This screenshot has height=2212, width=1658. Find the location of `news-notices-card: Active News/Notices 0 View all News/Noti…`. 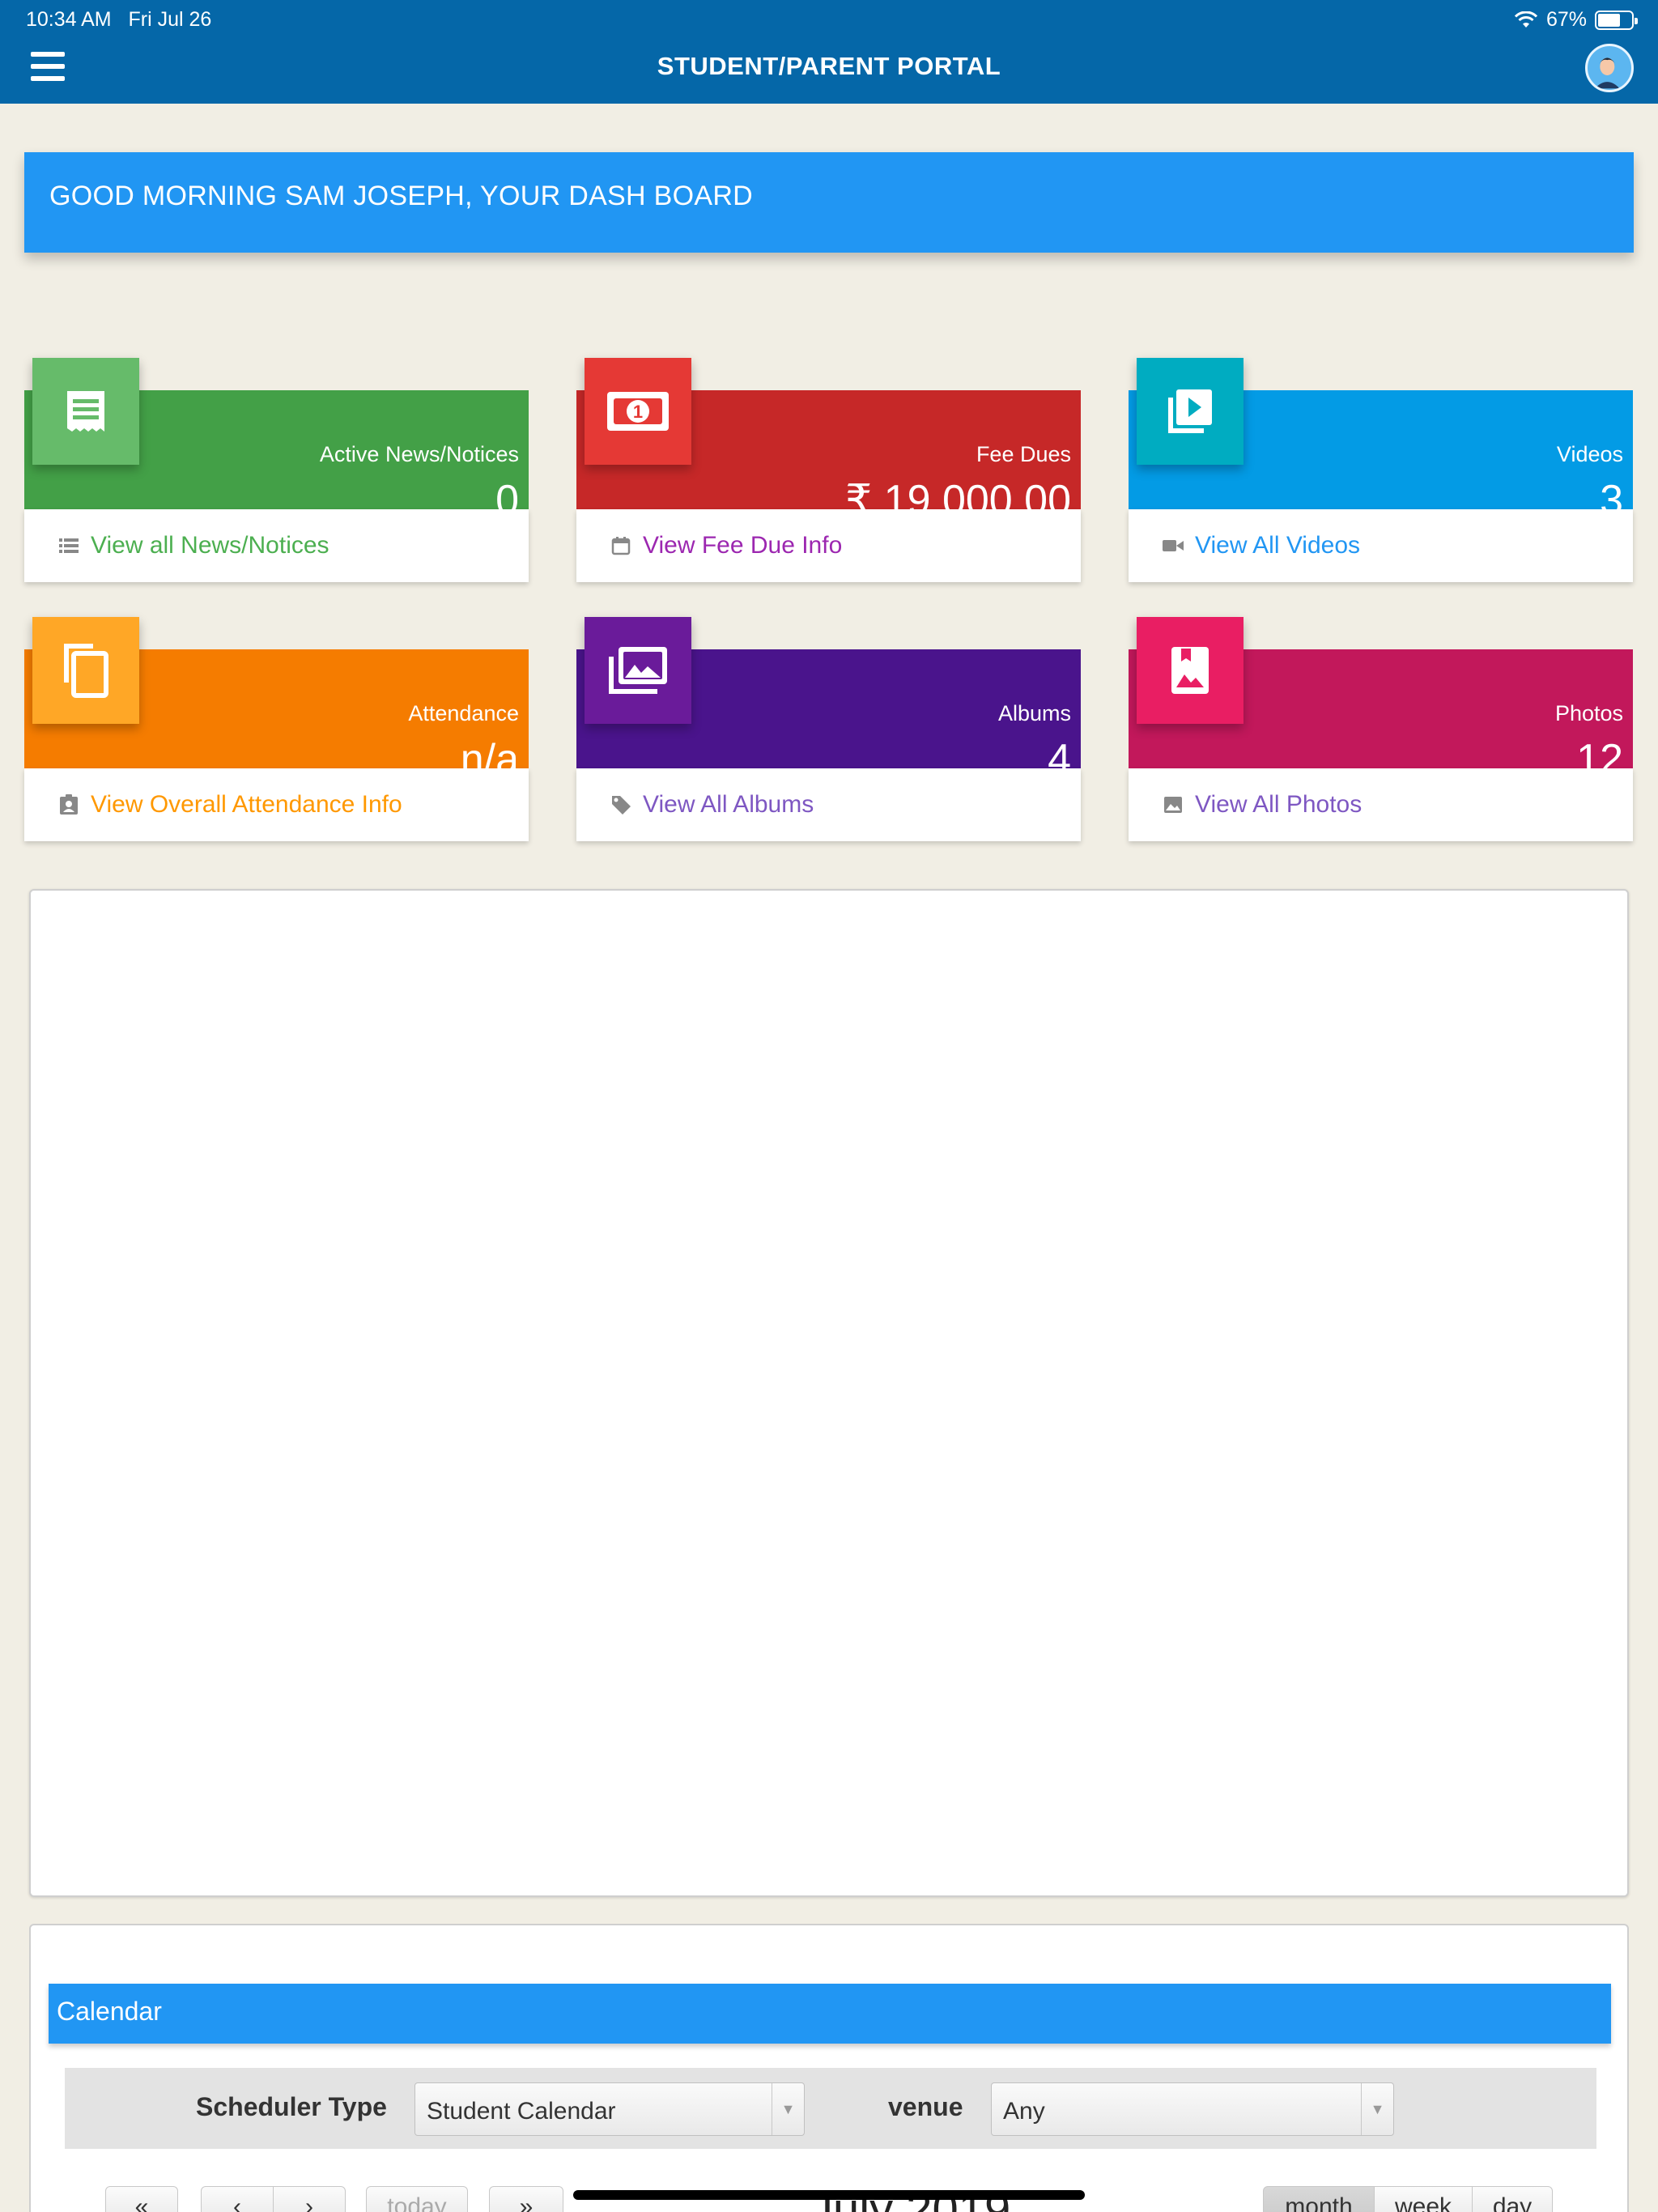

news-notices-card: Active News/Notices 0 View all News/Noti… is located at coordinates (276, 470).